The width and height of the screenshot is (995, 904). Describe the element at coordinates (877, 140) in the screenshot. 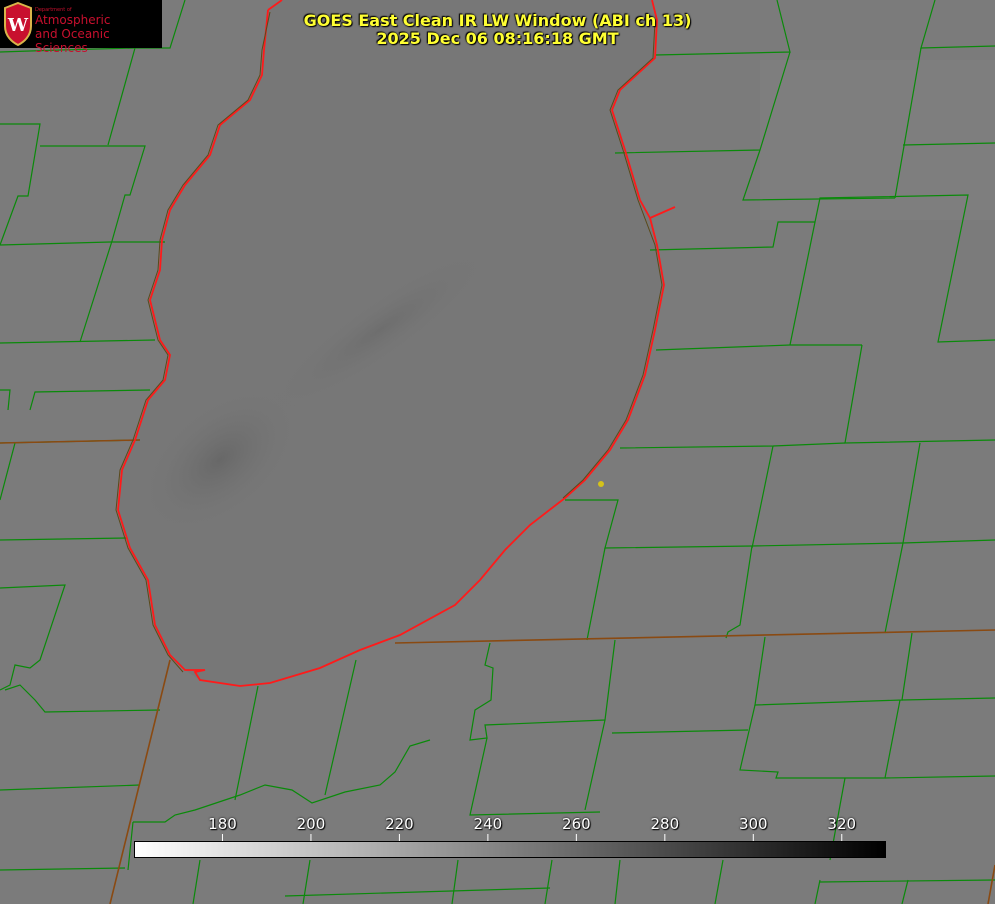

I see `ir-warm-patch` at that location.